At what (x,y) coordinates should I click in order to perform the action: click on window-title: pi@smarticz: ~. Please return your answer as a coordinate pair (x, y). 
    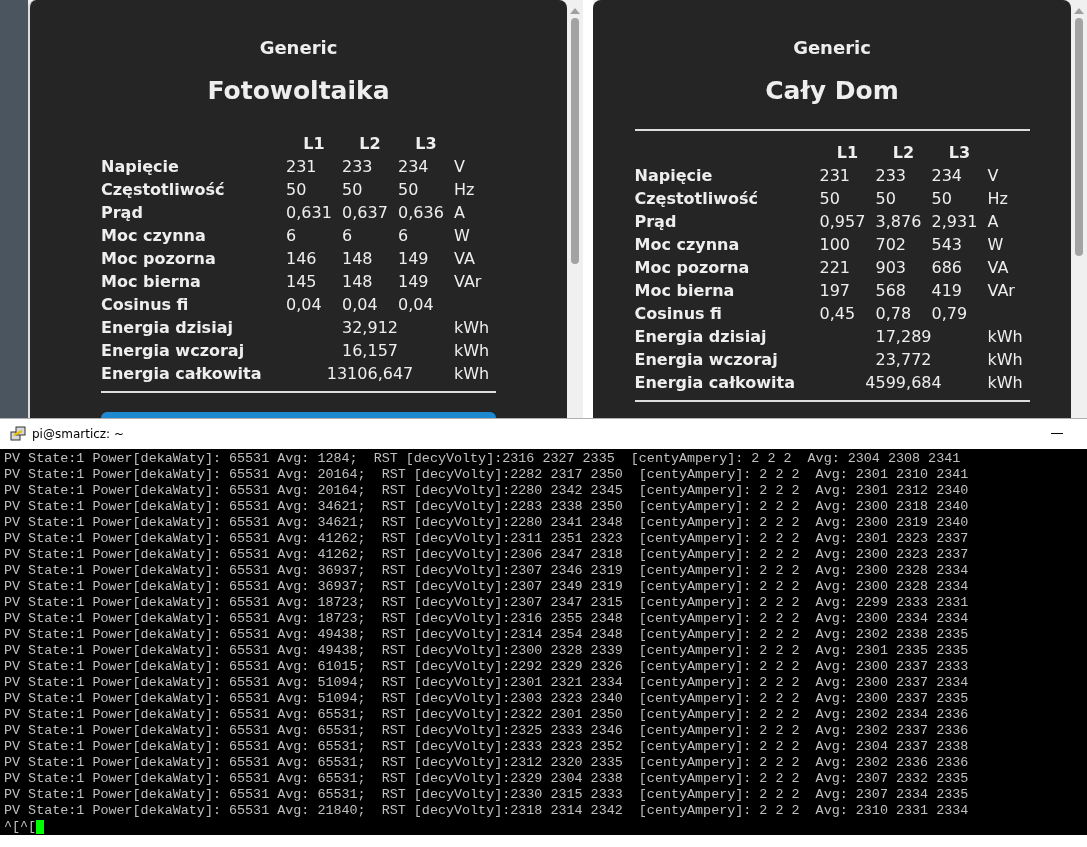
    Looking at the image, I should click on (78, 434).